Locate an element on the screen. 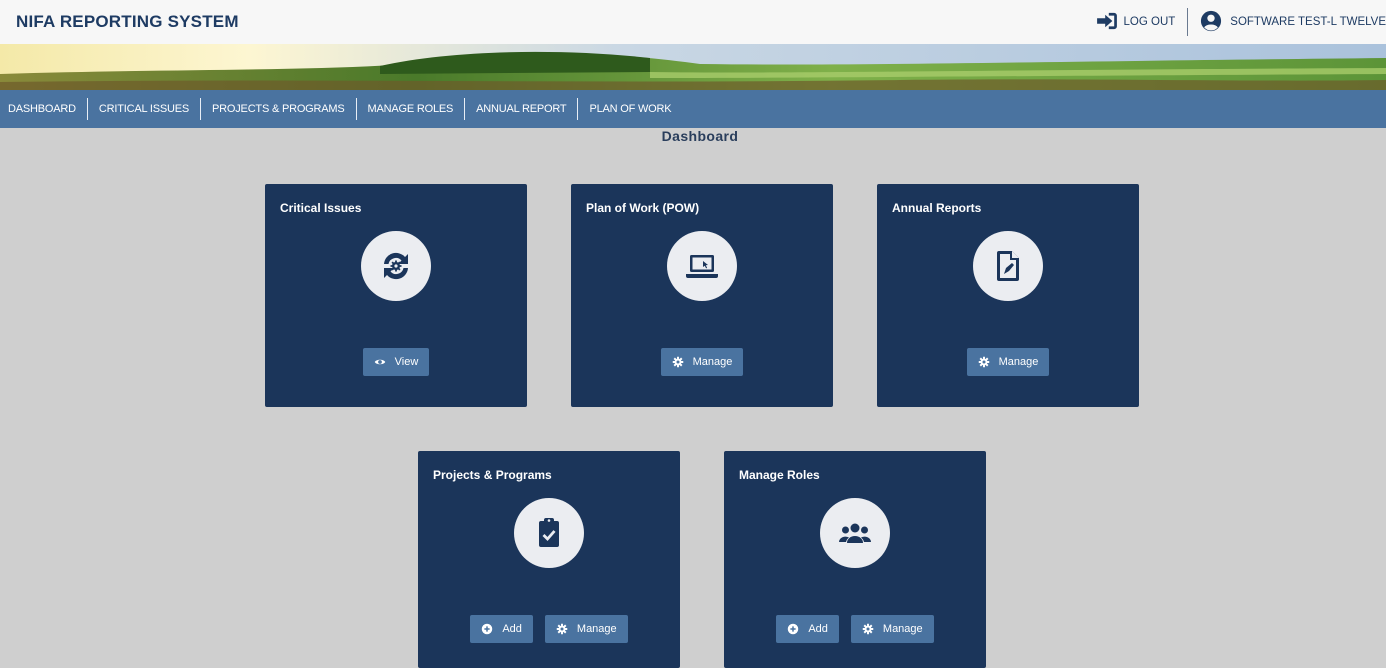  sync-gear-icon is located at coordinates (396, 266).